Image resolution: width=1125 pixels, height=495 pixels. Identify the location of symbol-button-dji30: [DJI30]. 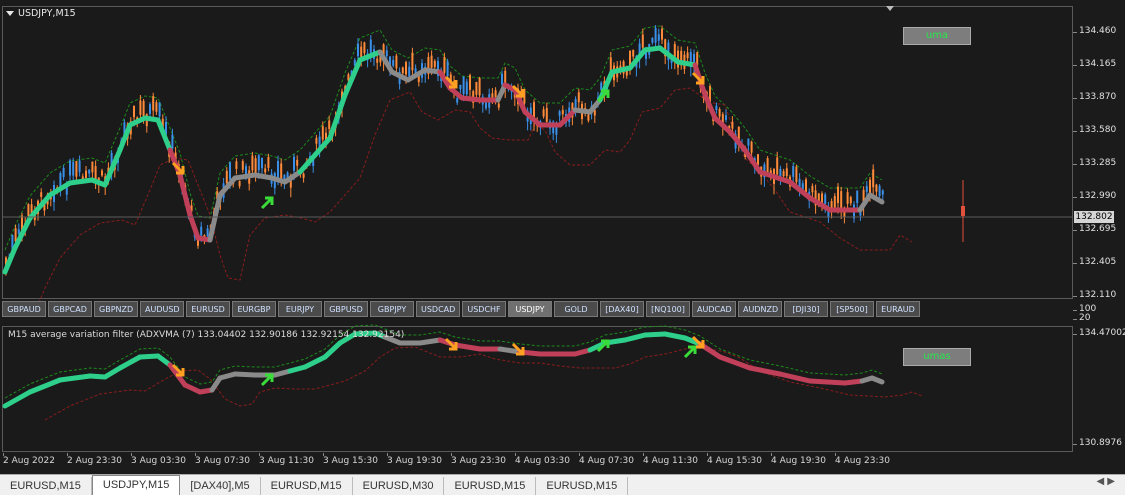
(806, 309).